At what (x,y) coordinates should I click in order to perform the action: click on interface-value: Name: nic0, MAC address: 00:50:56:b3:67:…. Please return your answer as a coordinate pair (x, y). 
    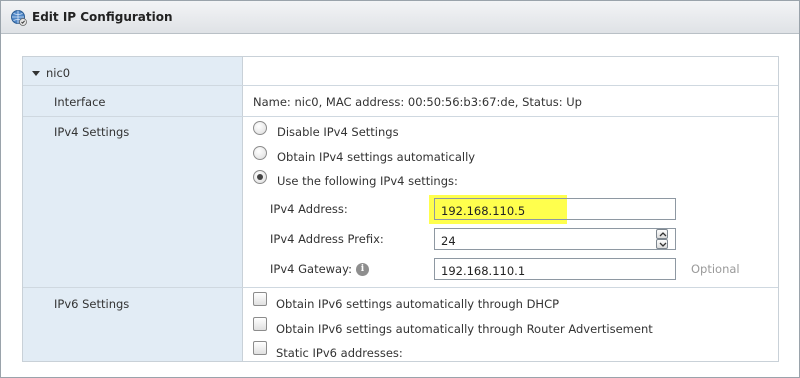
    Looking at the image, I should click on (417, 102).